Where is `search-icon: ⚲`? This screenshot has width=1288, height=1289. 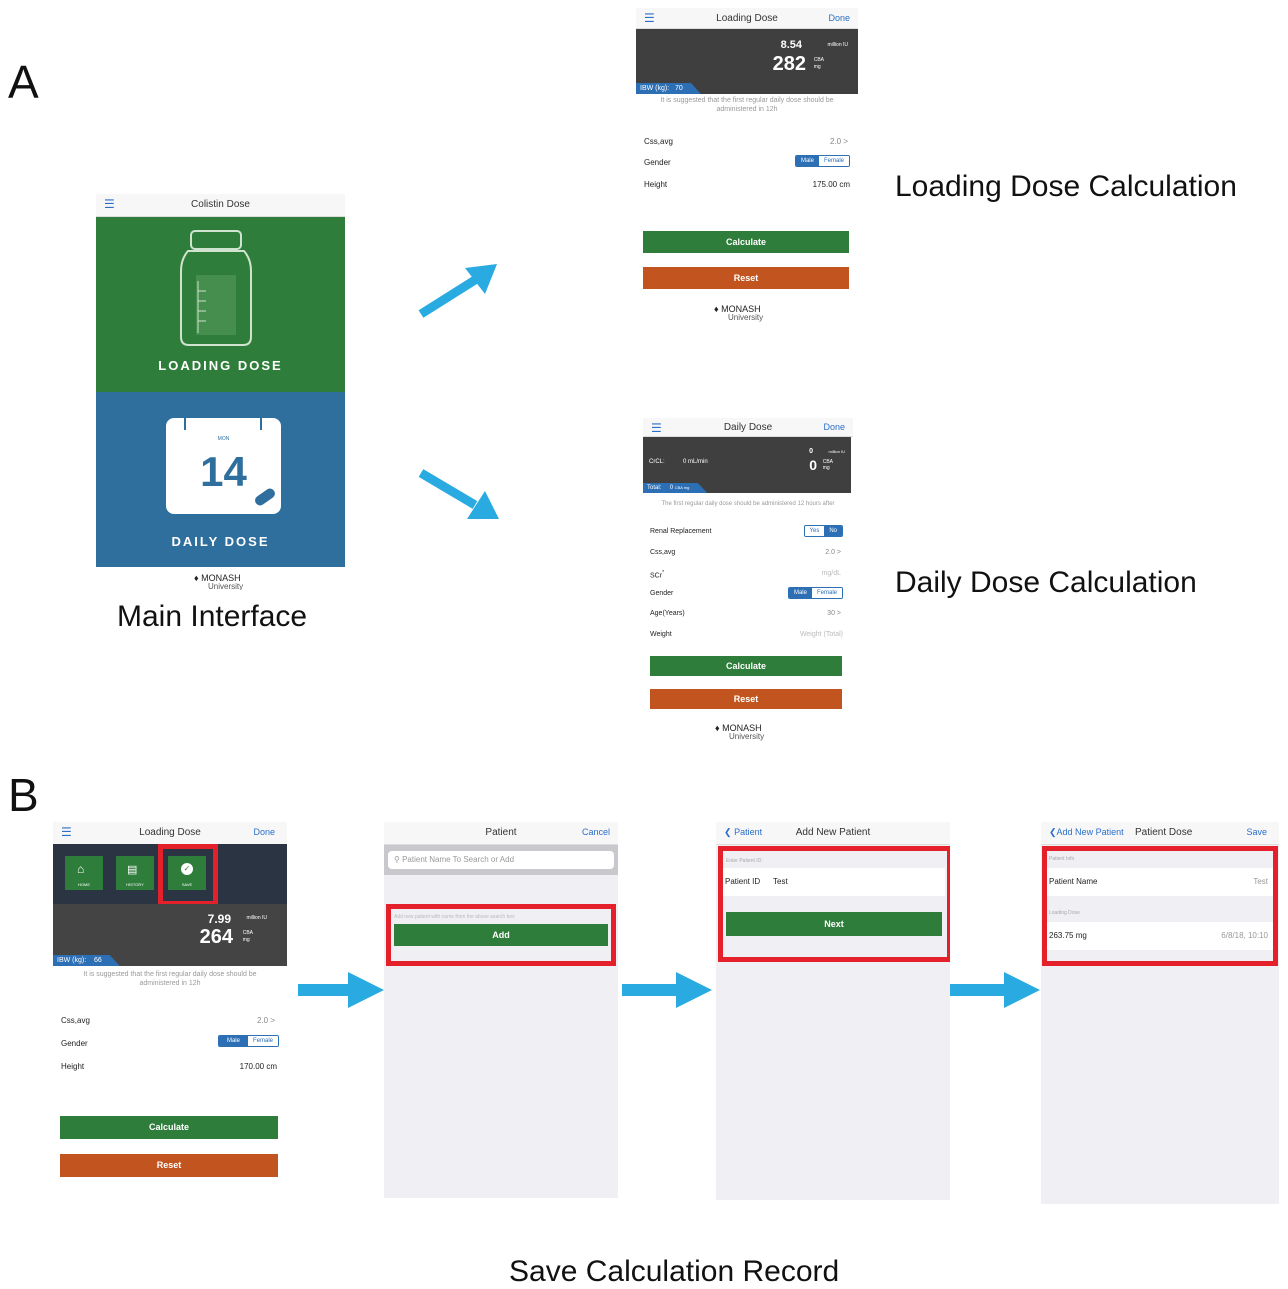
search-icon: ⚲ is located at coordinates (397, 859).